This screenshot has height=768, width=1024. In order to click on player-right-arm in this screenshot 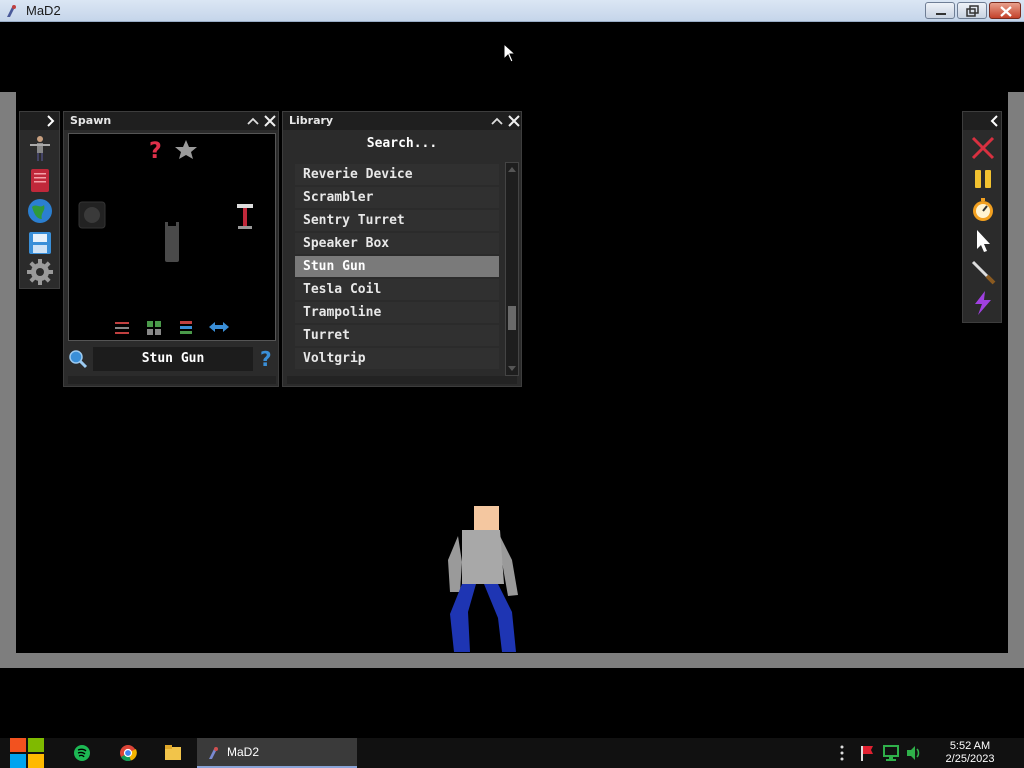, I will do `click(509, 566)`.